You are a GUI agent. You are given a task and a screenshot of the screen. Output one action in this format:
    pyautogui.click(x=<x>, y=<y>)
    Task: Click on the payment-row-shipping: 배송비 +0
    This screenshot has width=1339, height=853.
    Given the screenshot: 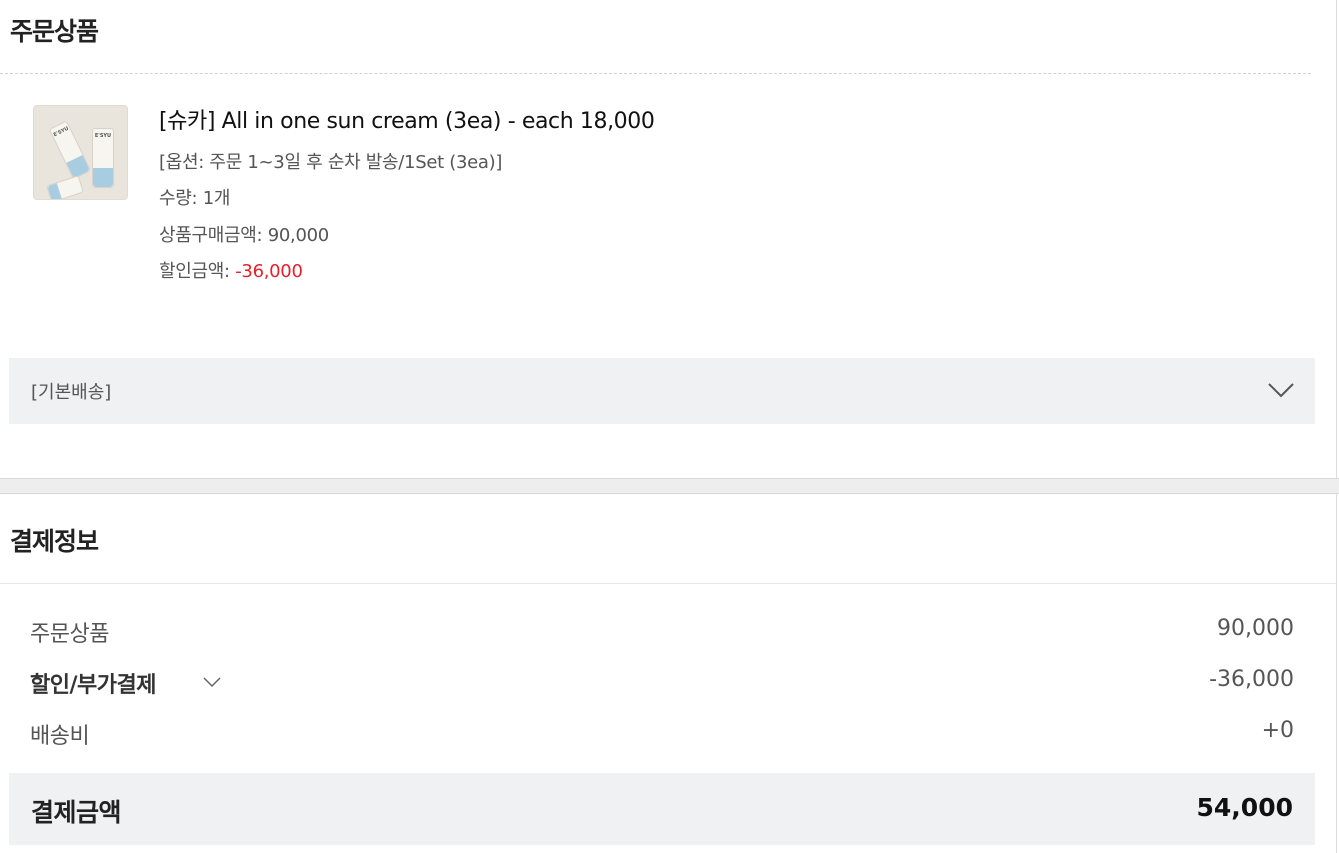 What is the action you would take?
    pyautogui.click(x=662, y=734)
    